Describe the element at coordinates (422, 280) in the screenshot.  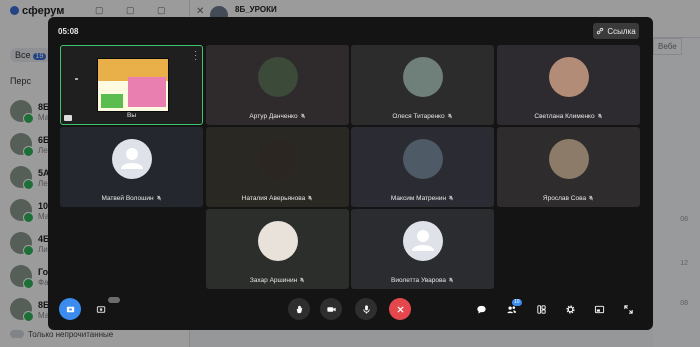
I see `participant-name: Виолетта Уварова` at that location.